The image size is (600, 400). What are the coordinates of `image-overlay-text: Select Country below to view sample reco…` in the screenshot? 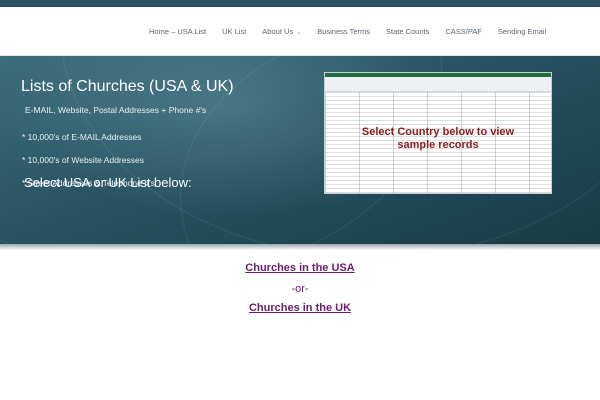 It's located at (438, 139).